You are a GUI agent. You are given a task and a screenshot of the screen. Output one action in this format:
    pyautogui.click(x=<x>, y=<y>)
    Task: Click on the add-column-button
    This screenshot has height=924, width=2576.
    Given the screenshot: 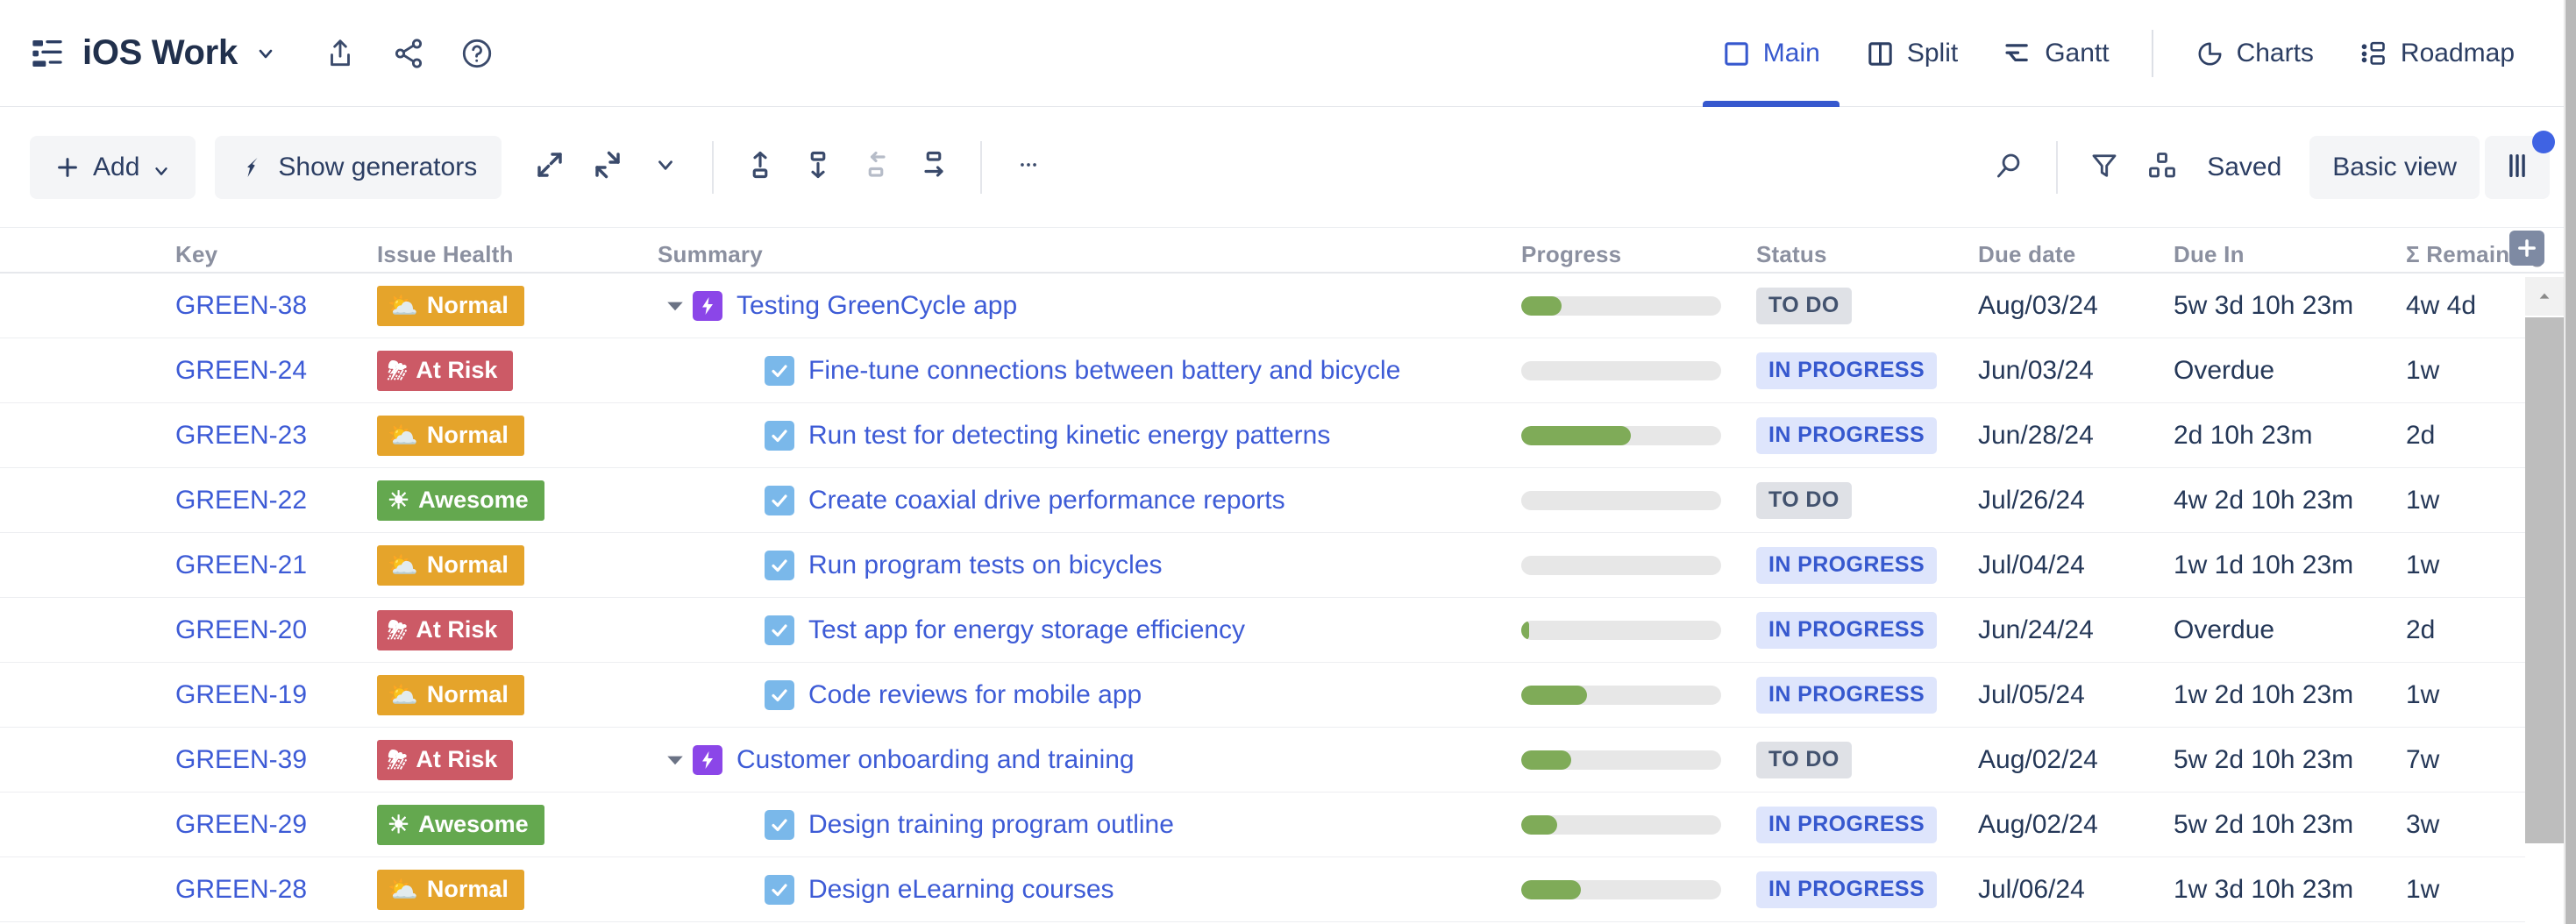 What is the action you would take?
    pyautogui.click(x=2526, y=249)
    